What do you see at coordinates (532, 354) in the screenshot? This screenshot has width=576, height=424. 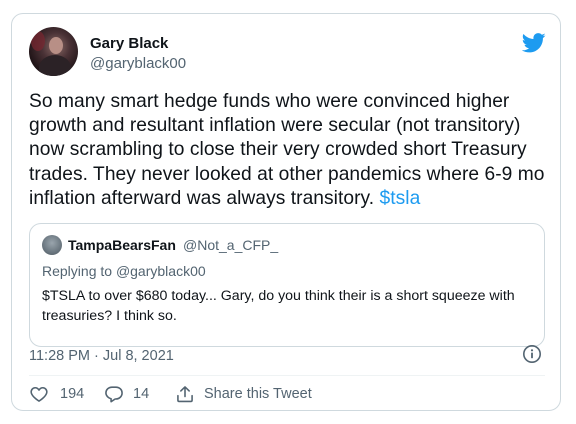 I see `info-icon` at bounding box center [532, 354].